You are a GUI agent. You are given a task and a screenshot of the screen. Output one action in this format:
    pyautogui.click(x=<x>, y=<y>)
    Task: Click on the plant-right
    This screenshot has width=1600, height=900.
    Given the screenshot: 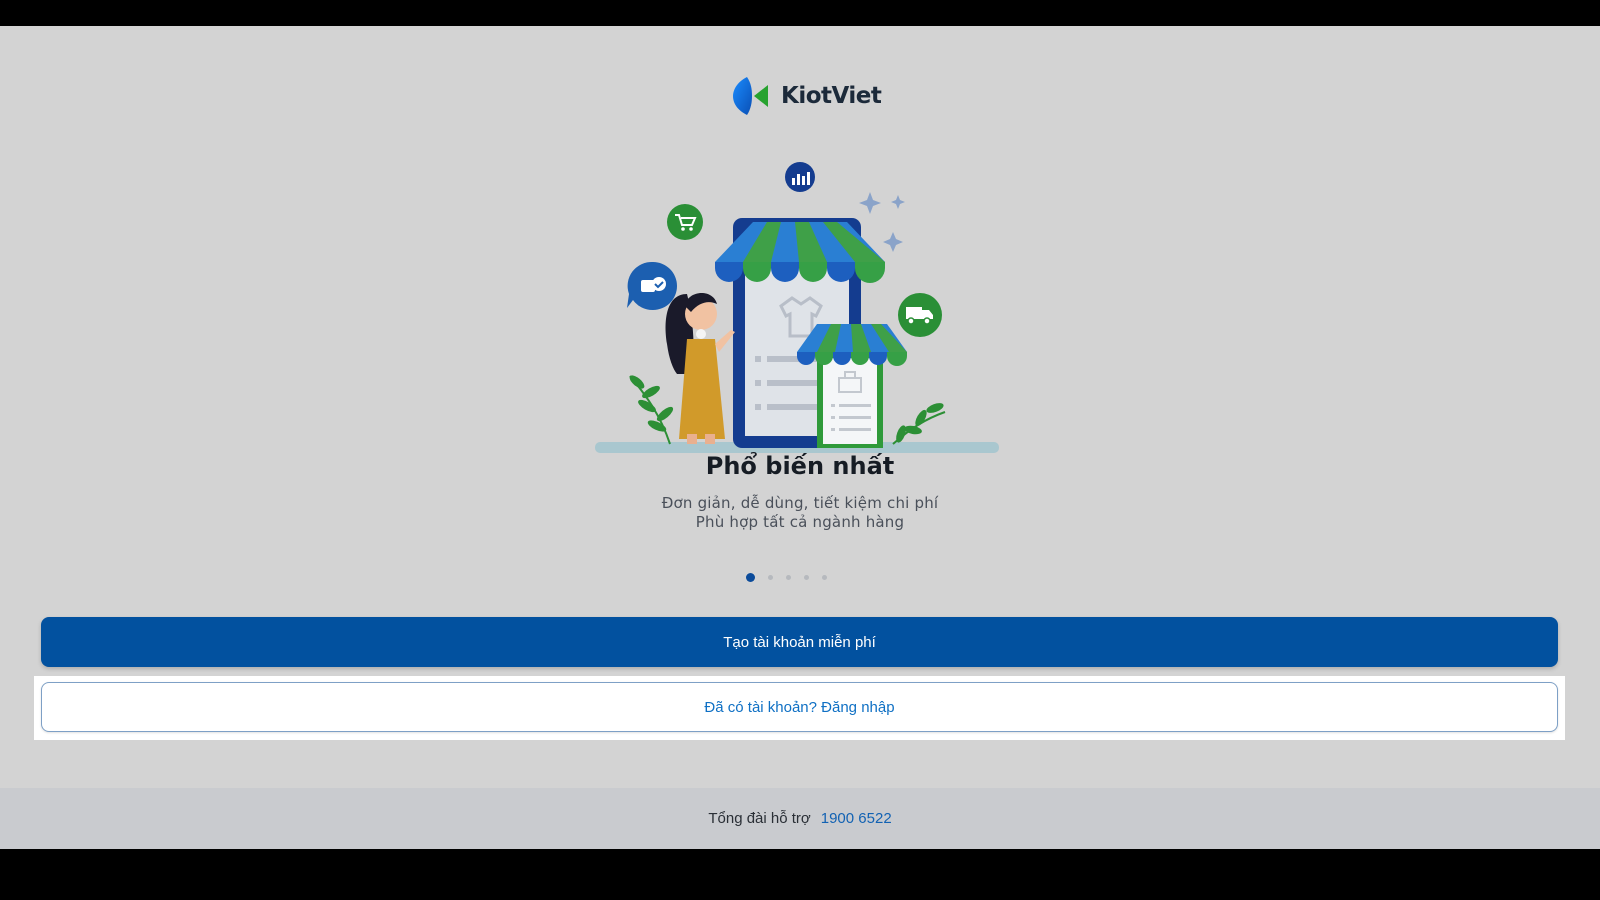 What is the action you would take?
    pyautogui.click(x=919, y=424)
    